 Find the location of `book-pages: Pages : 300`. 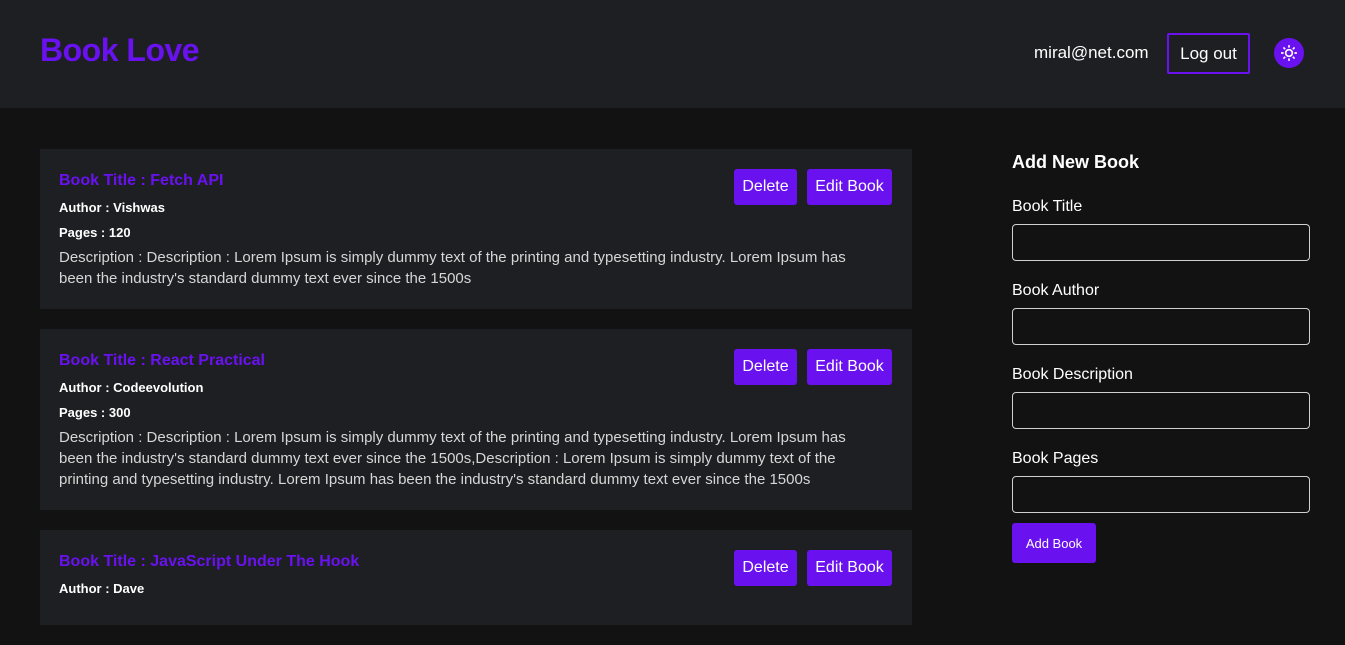

book-pages: Pages : 300 is located at coordinates (95, 412).